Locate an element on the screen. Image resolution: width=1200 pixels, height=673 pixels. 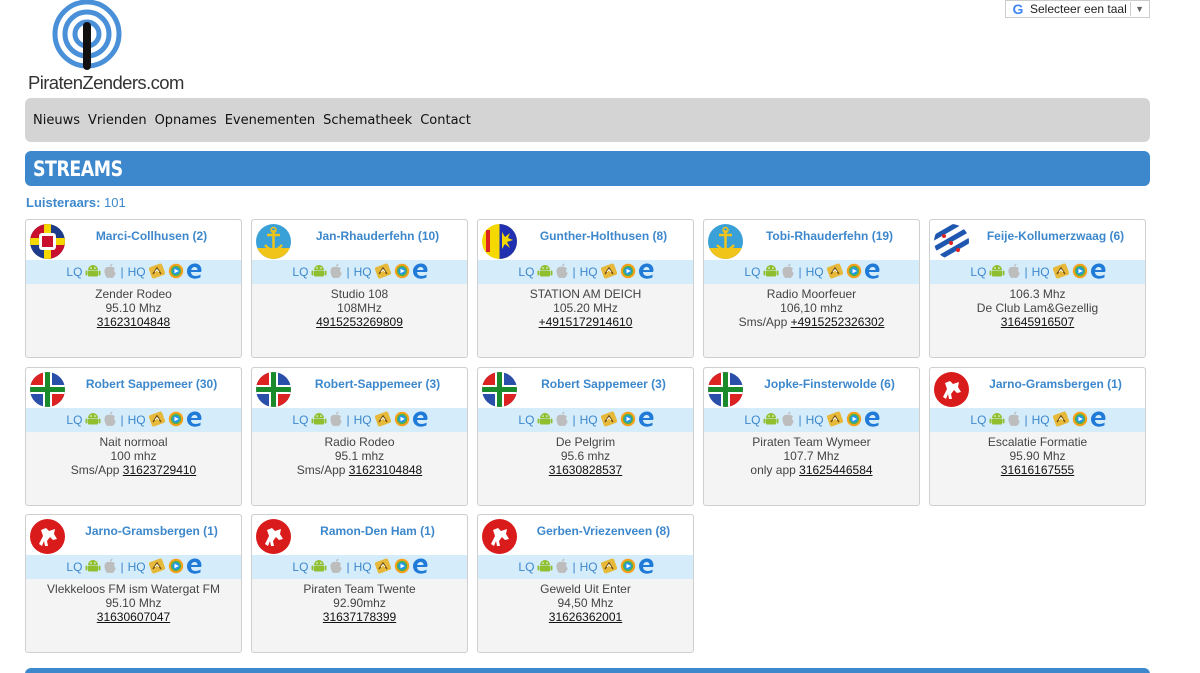
nav-schematics: Schematheek is located at coordinates (367, 120).